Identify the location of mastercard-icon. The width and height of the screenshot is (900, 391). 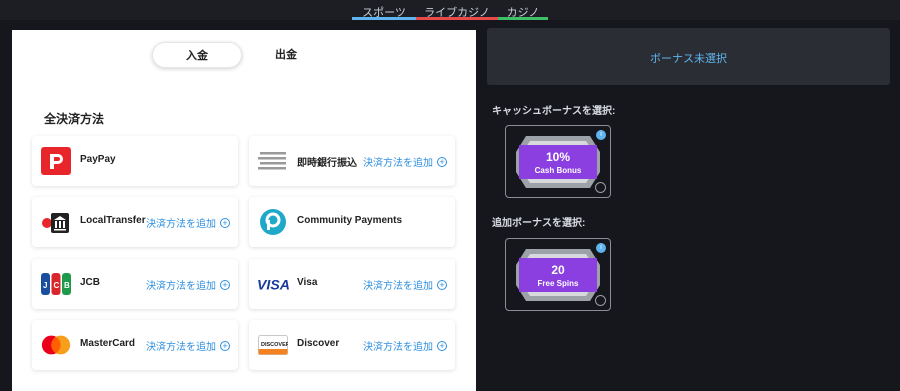
(56, 345).